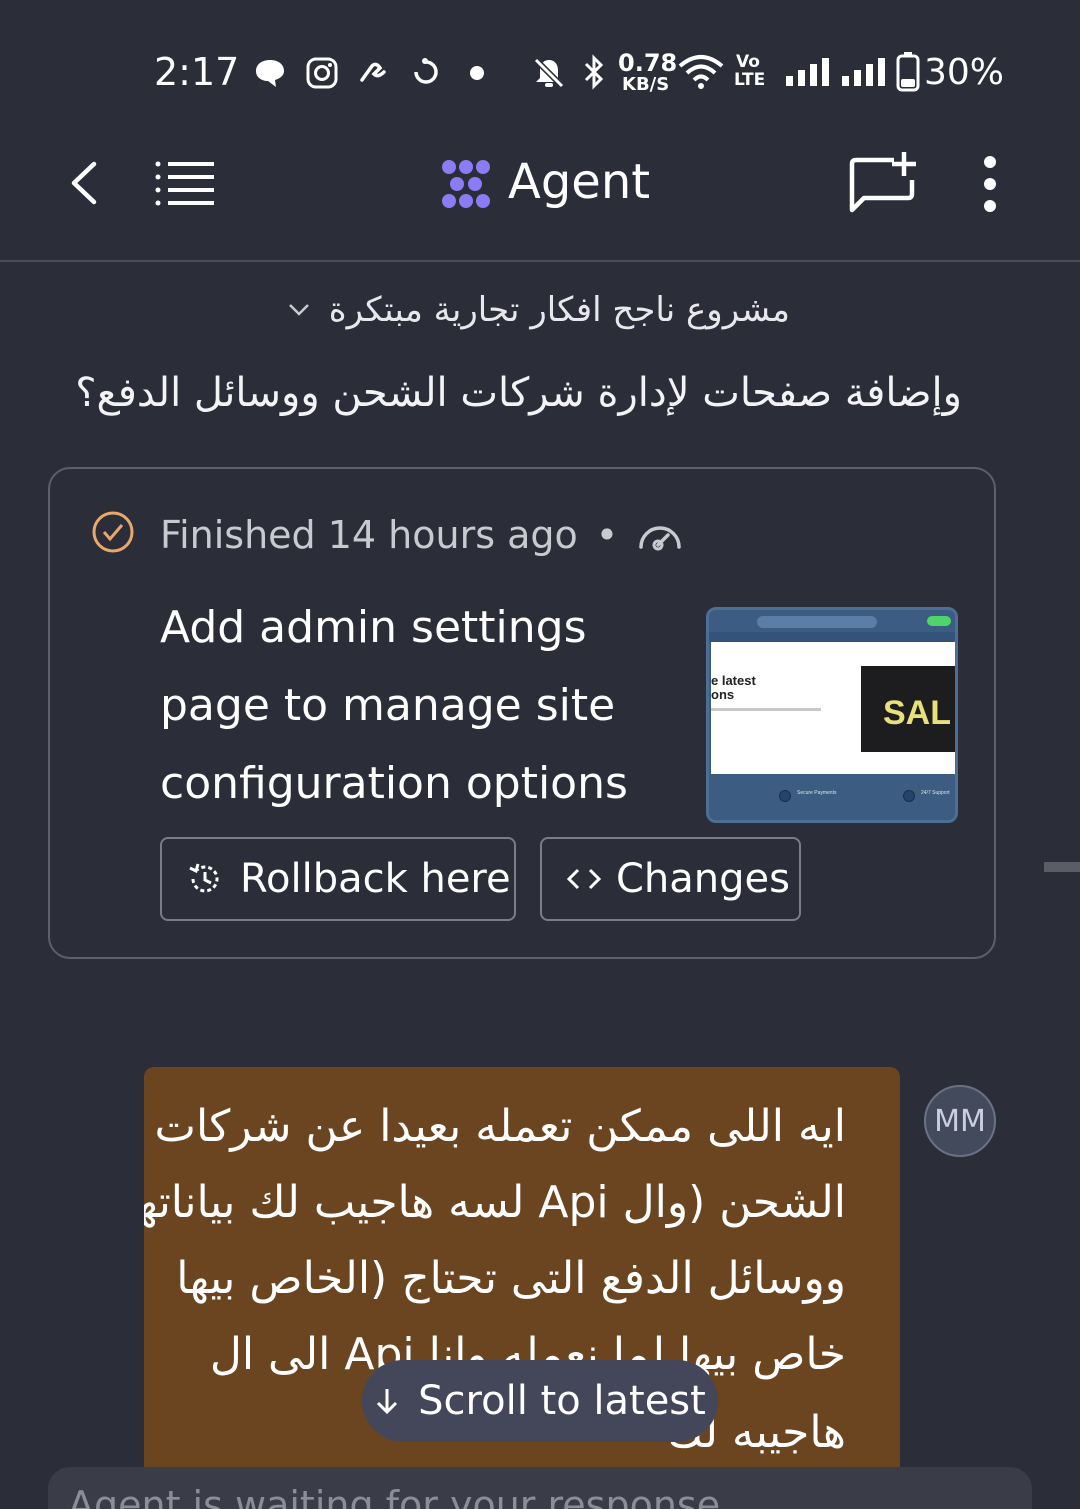  What do you see at coordinates (477, 73) in the screenshot?
I see `dot-icon` at bounding box center [477, 73].